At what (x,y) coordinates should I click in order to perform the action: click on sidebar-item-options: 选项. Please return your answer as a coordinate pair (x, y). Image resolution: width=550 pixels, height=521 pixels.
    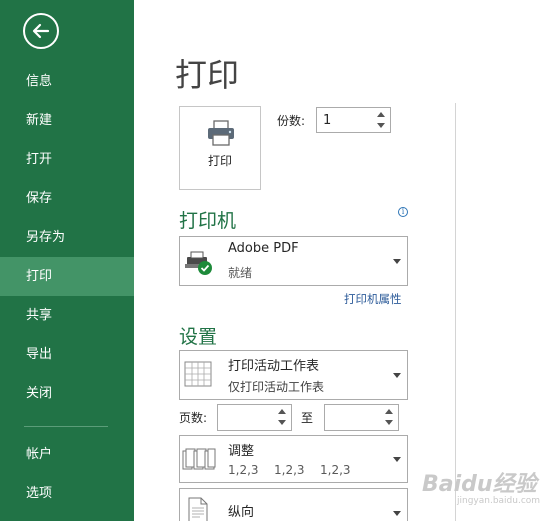
    Looking at the image, I should click on (67, 493).